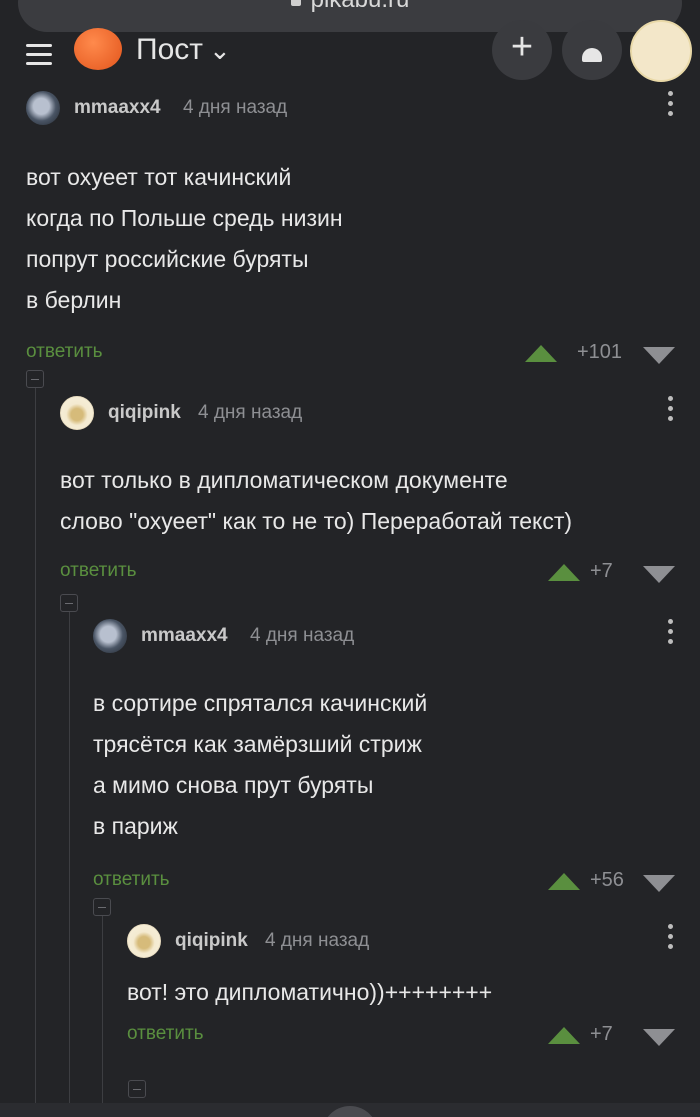  I want to click on url-text: pikabu.ru, so click(350, 7).